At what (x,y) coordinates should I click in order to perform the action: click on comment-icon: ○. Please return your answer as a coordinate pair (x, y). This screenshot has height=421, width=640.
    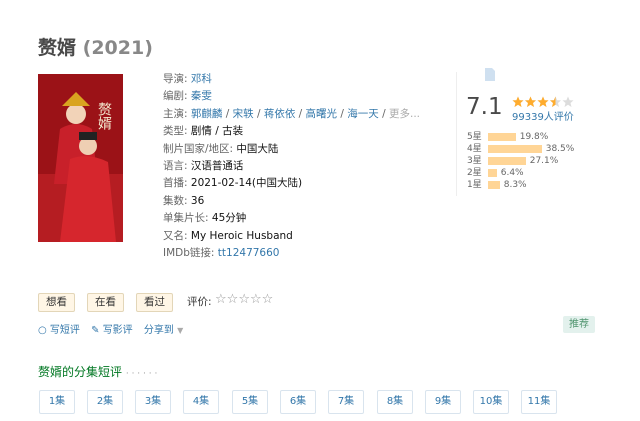
    Looking at the image, I should click on (42, 330).